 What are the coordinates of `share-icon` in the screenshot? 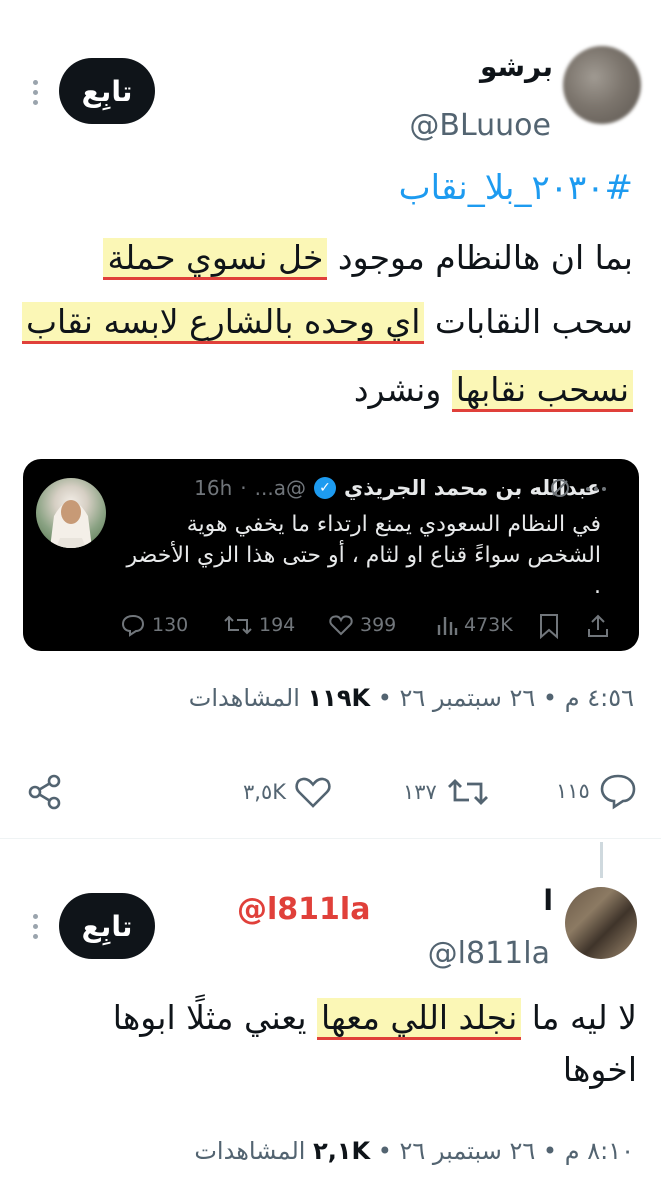 It's located at (45, 794).